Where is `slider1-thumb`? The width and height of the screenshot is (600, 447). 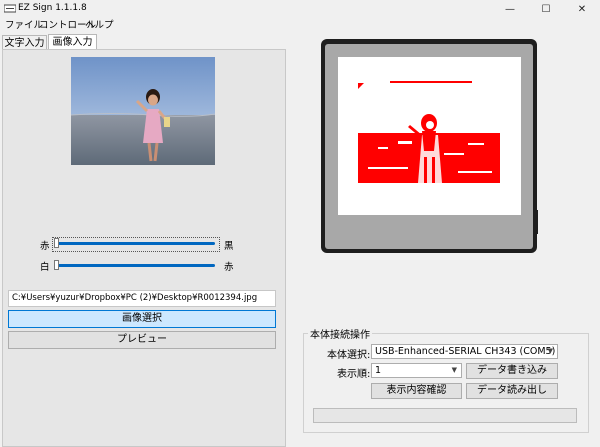
slider1-thumb is located at coordinates (56, 243).